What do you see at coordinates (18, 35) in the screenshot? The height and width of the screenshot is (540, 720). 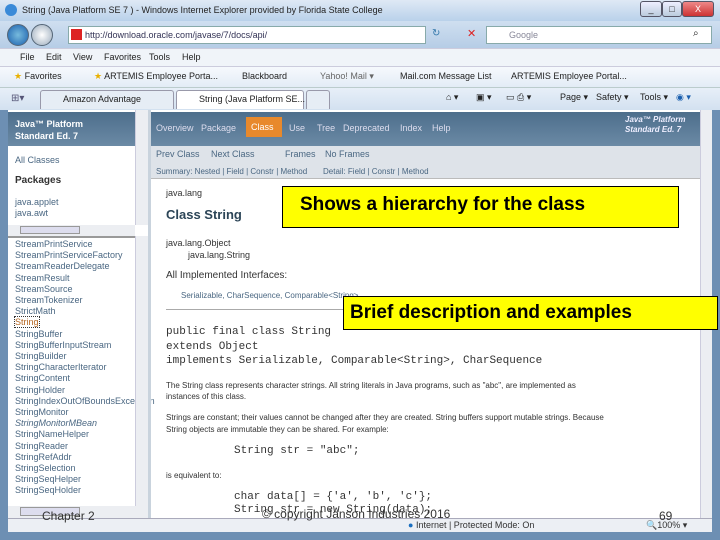 I see `back-button` at bounding box center [18, 35].